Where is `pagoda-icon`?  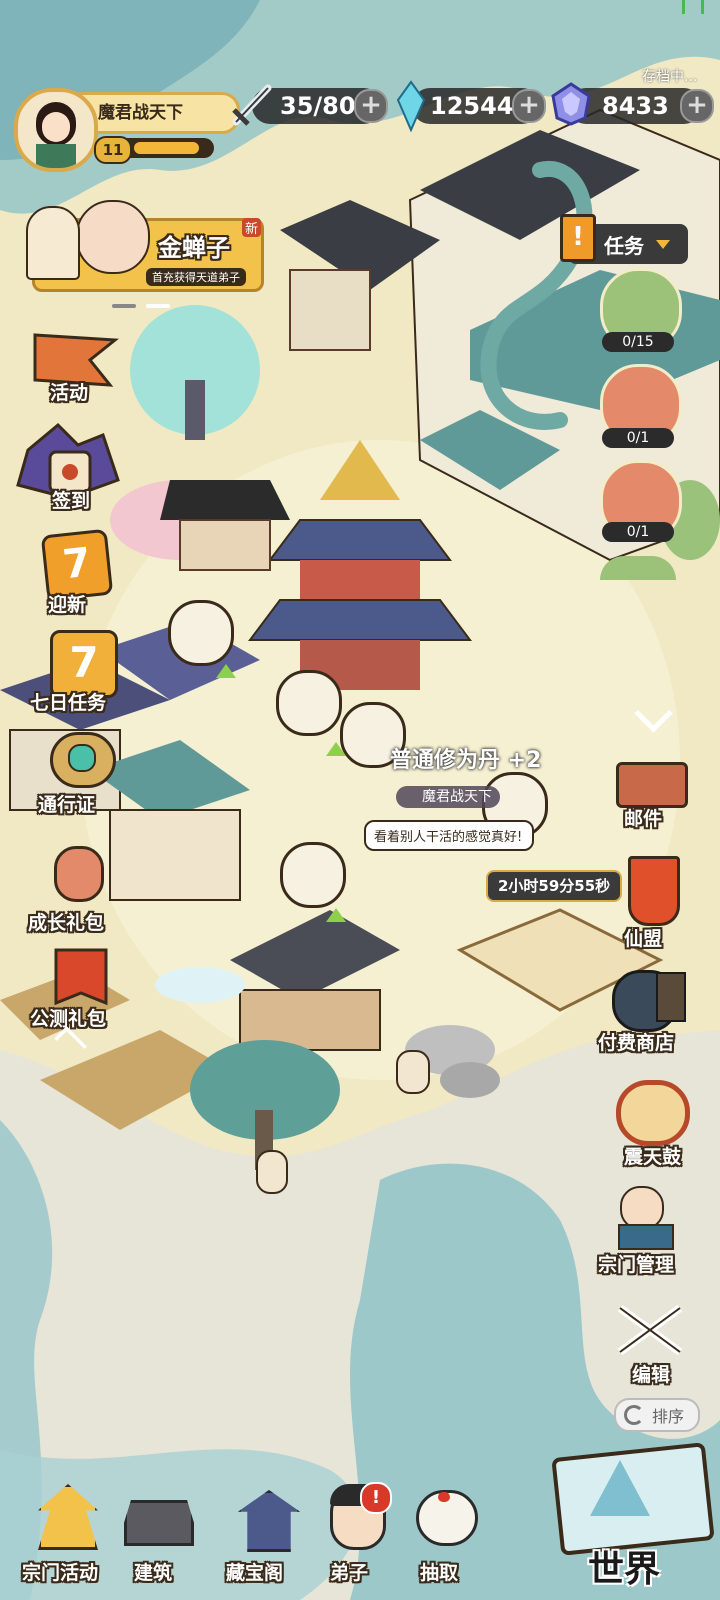 pagoda-icon is located at coordinates (68, 1517).